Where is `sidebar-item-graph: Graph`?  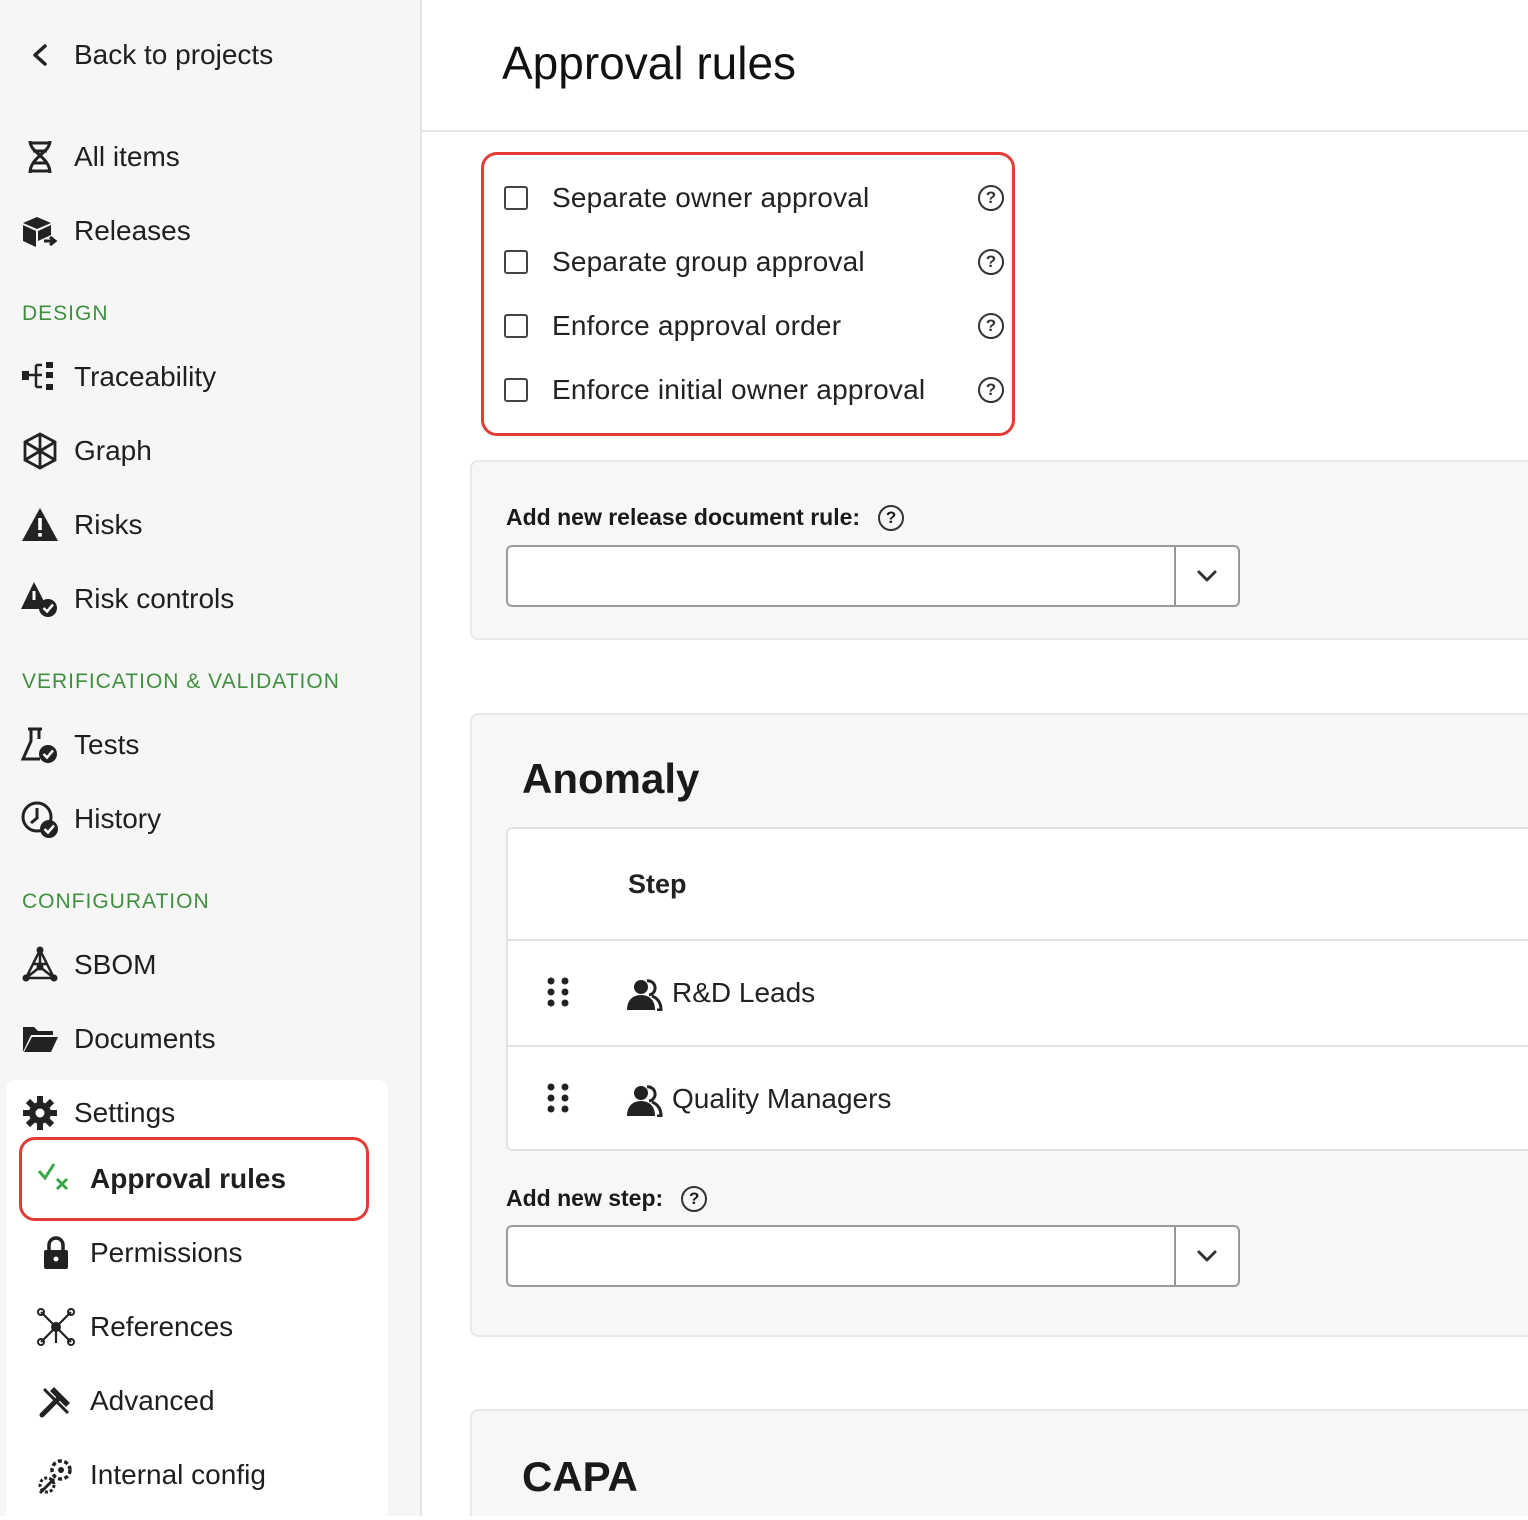
sidebar-item-graph: Graph is located at coordinates (86, 451).